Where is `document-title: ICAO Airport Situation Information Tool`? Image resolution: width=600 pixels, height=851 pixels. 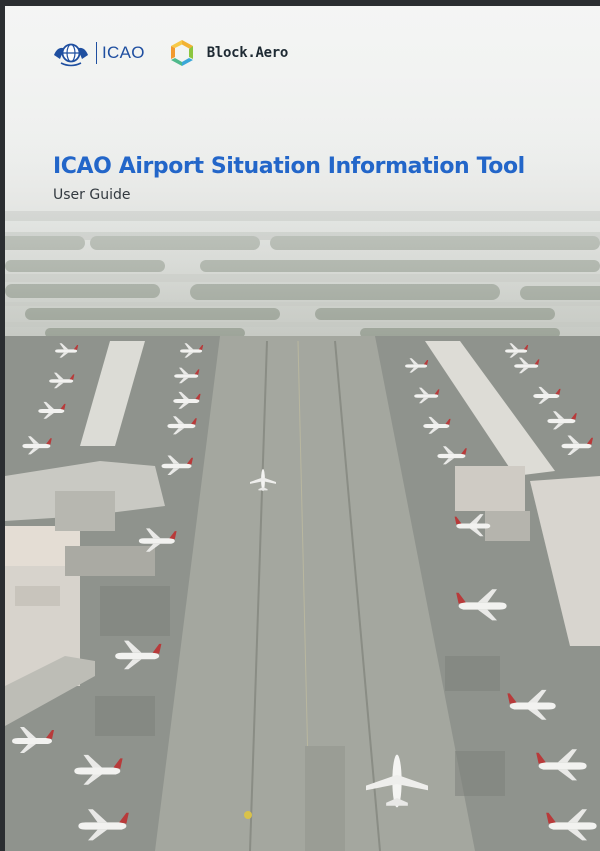
document-title: ICAO Airport Situation Information Tool is located at coordinates (289, 166).